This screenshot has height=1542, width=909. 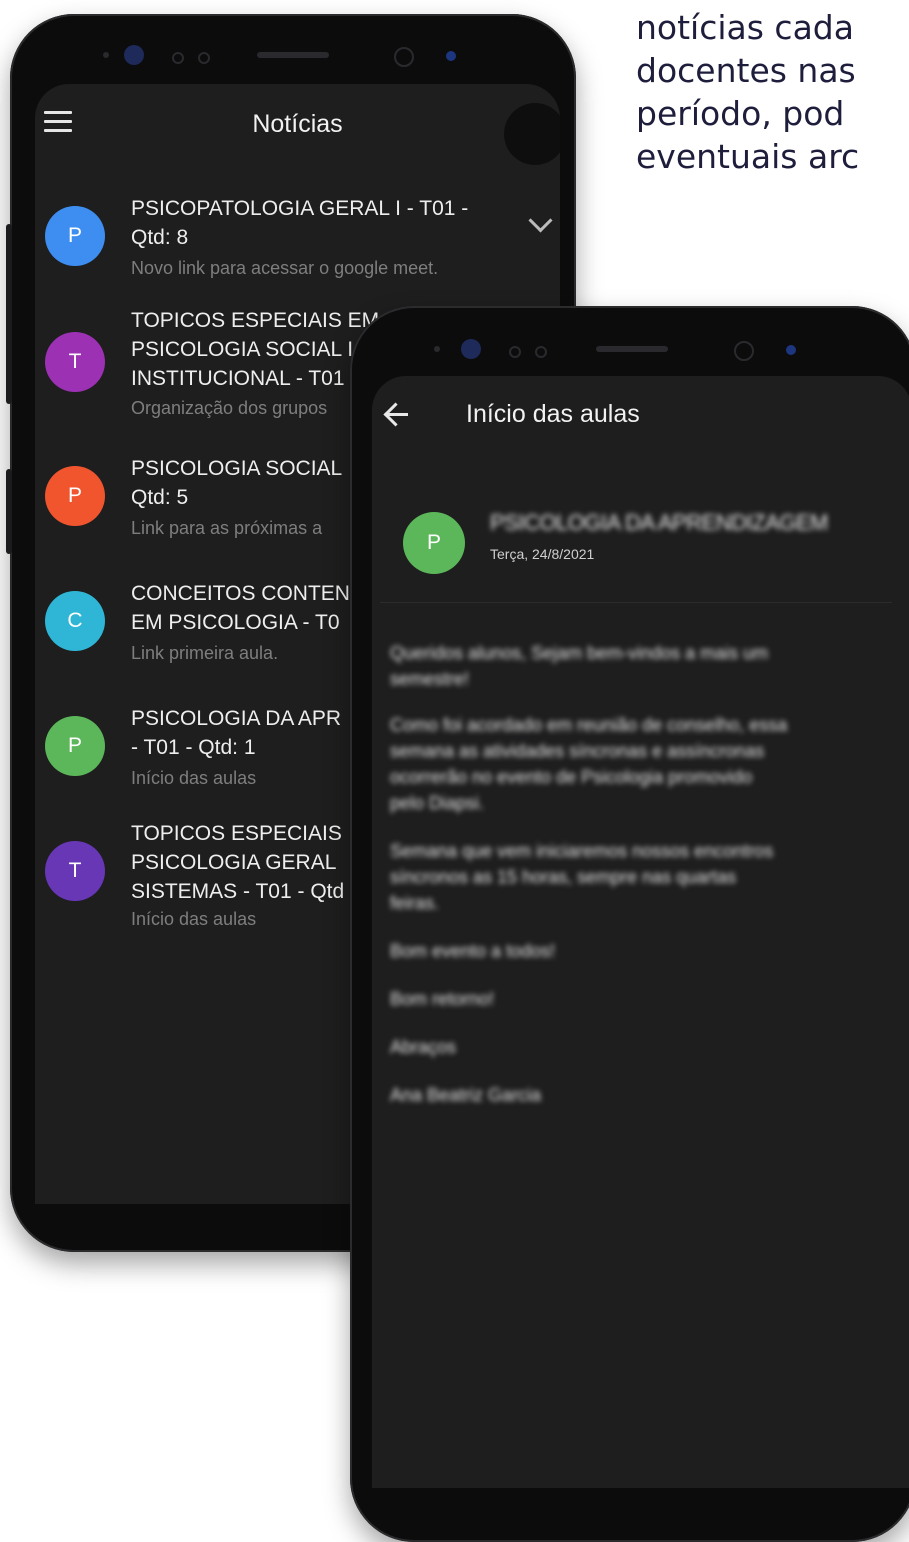 I want to click on message-paragraph: Abraços, so click(x=635, y=1047).